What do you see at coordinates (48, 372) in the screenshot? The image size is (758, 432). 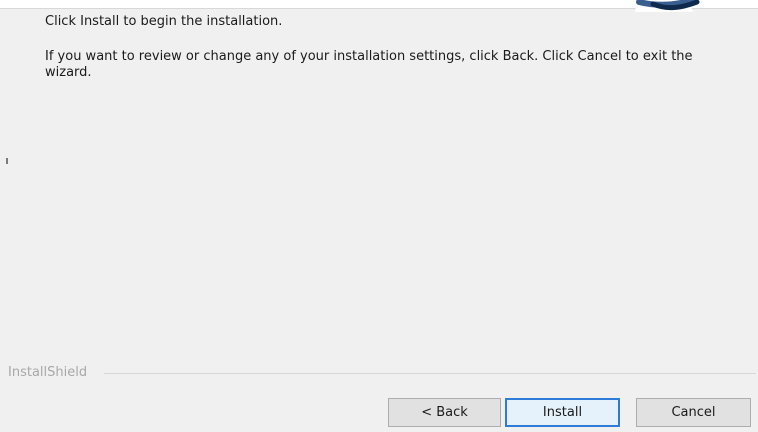 I see `installshield-label: InstallShield` at bounding box center [48, 372].